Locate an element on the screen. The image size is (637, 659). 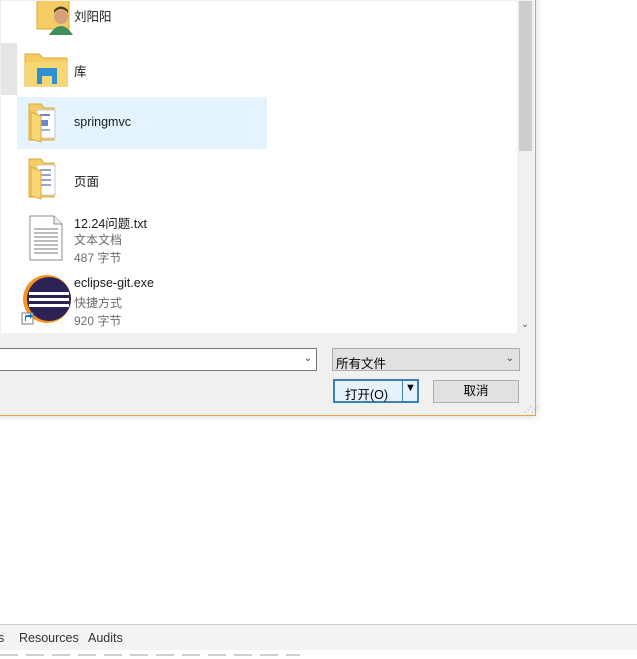
file-item-exe: eclipse-git.exe 快捷方式 920 字节 is located at coordinates (142, 301).